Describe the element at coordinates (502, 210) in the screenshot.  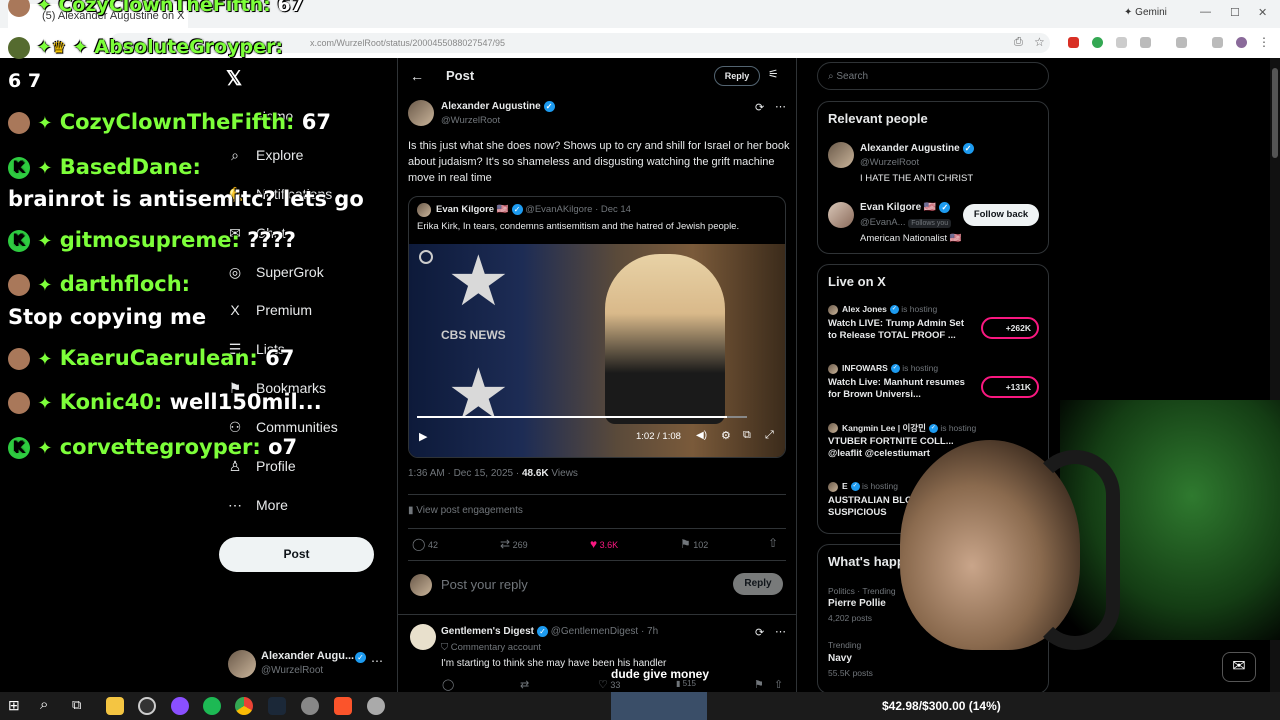
I see `flag-icon: 🇺🇸` at that location.